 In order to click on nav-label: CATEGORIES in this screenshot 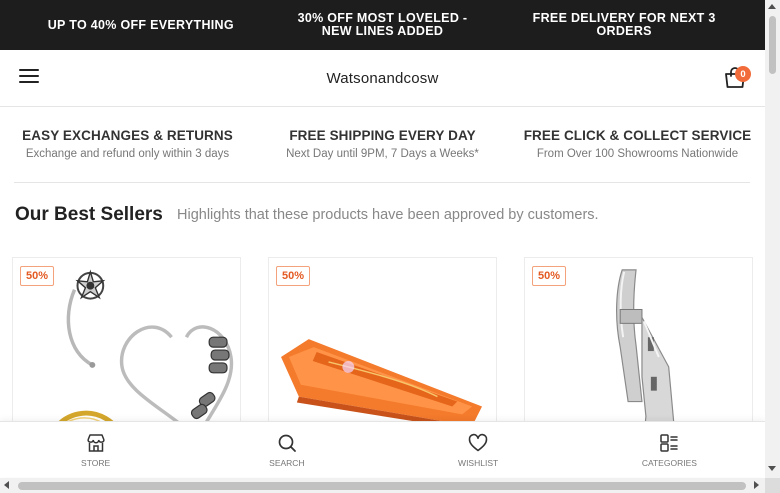, I will do `click(669, 462)`.